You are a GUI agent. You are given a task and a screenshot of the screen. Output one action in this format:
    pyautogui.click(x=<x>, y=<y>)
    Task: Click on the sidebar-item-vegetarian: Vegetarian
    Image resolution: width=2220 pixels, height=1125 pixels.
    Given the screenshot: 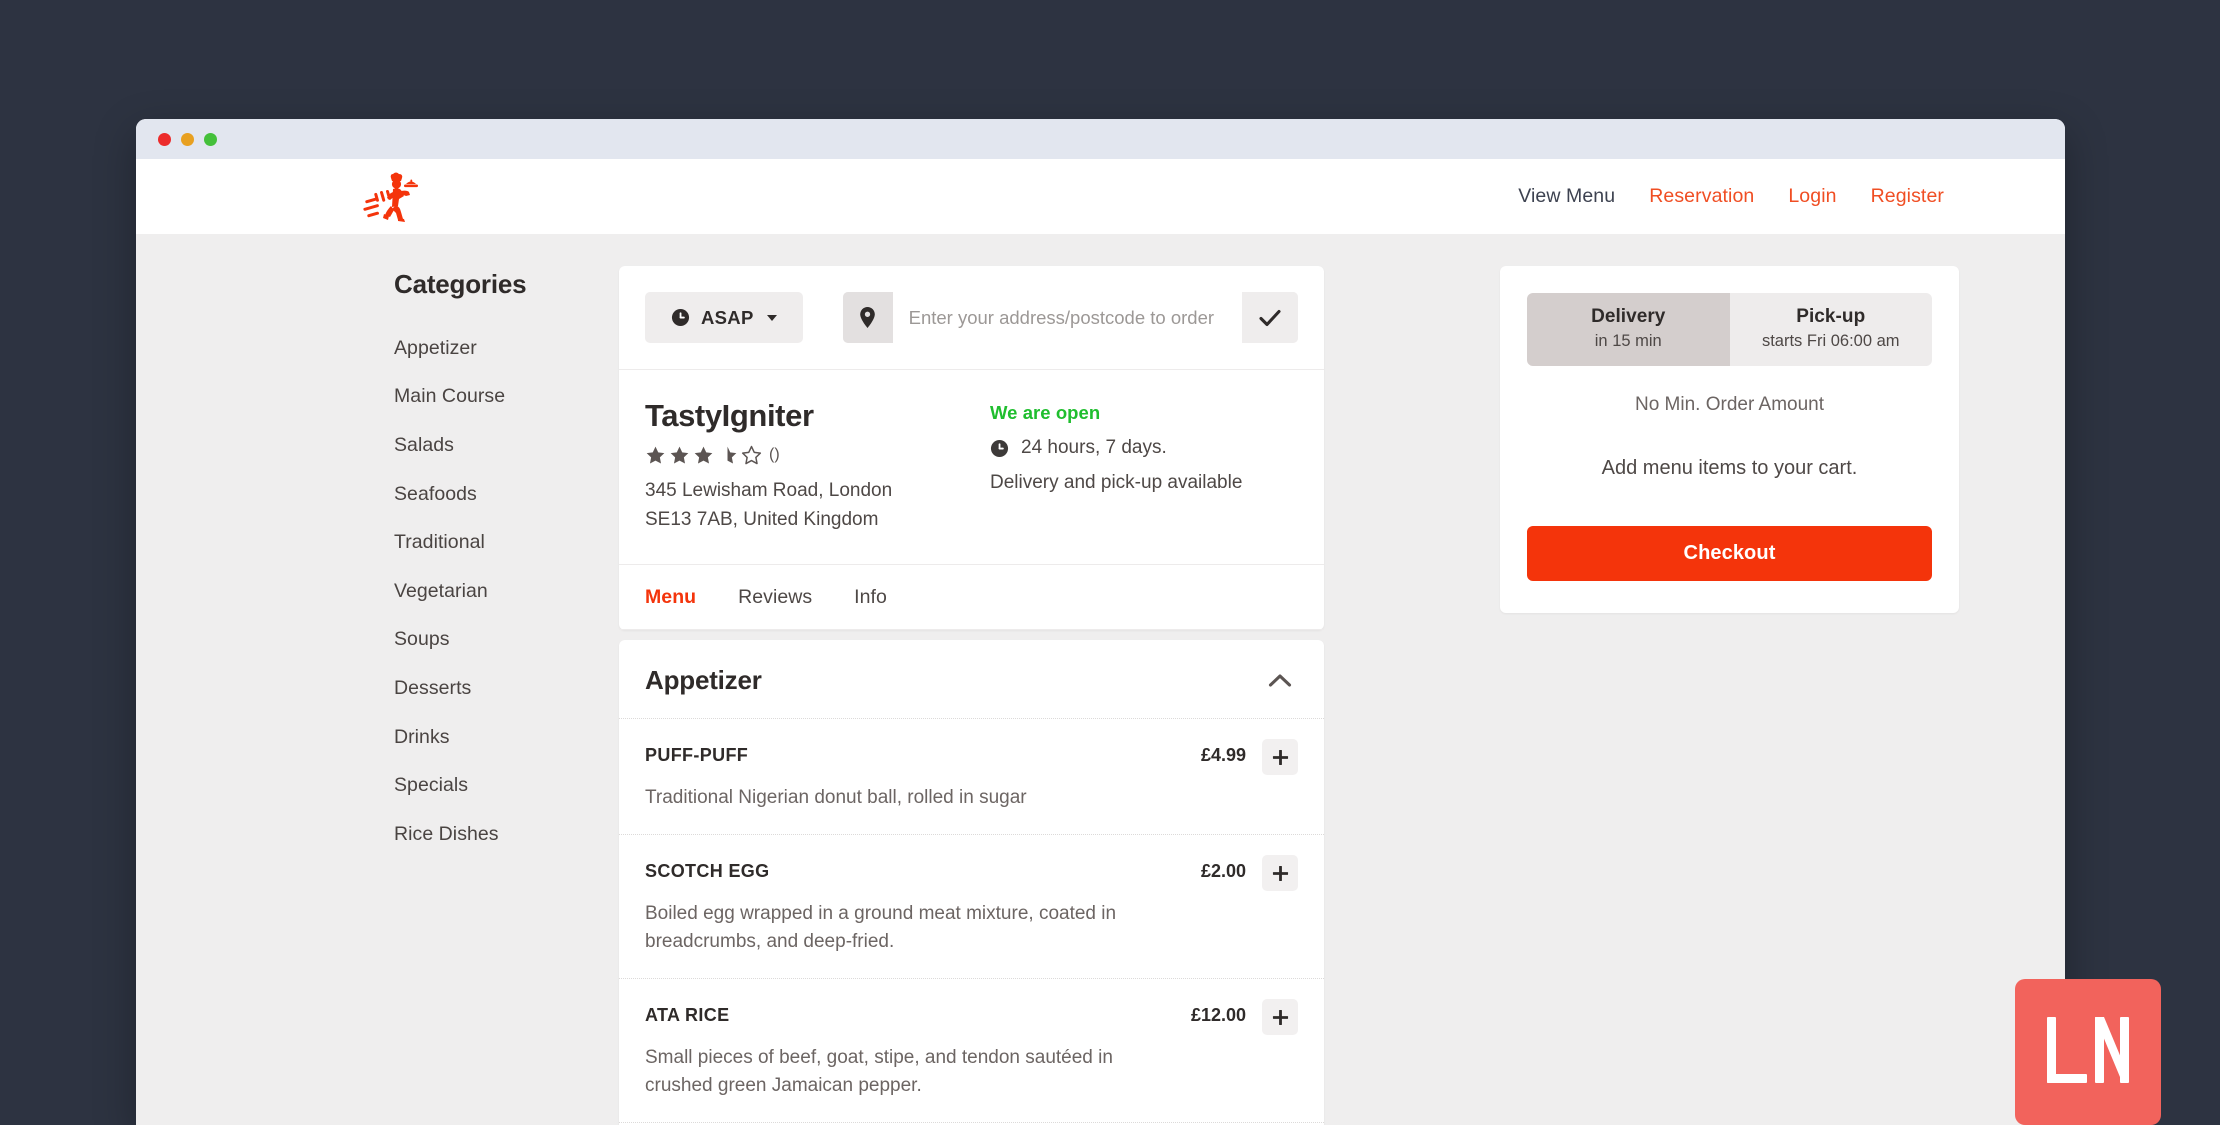 What is the action you would take?
    pyautogui.click(x=509, y=591)
    